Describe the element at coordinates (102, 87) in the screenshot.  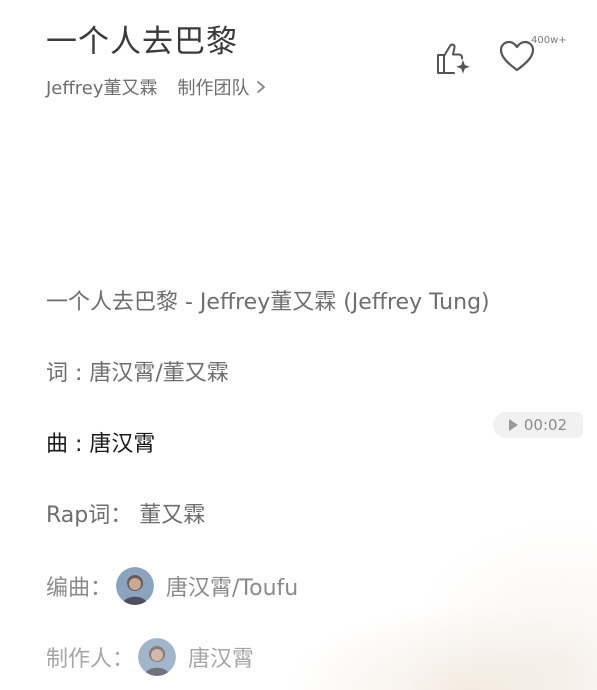
I see `artist-link: Jeffrey董又霖` at that location.